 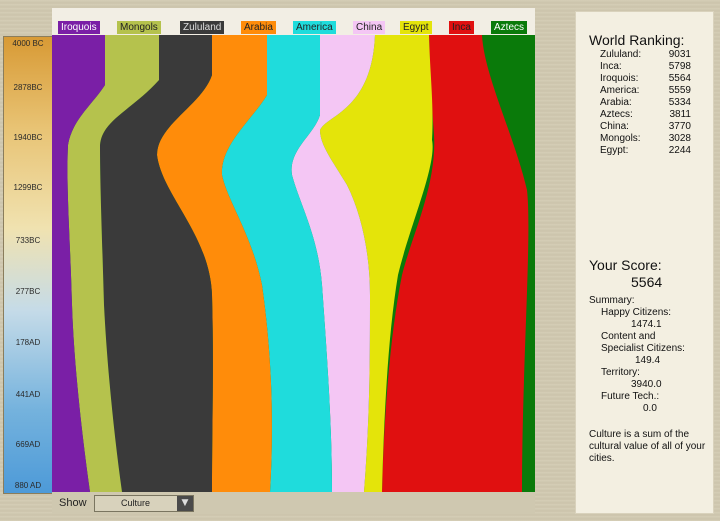 What do you see at coordinates (680, 114) in the screenshot?
I see `ranking-score: 3811` at bounding box center [680, 114].